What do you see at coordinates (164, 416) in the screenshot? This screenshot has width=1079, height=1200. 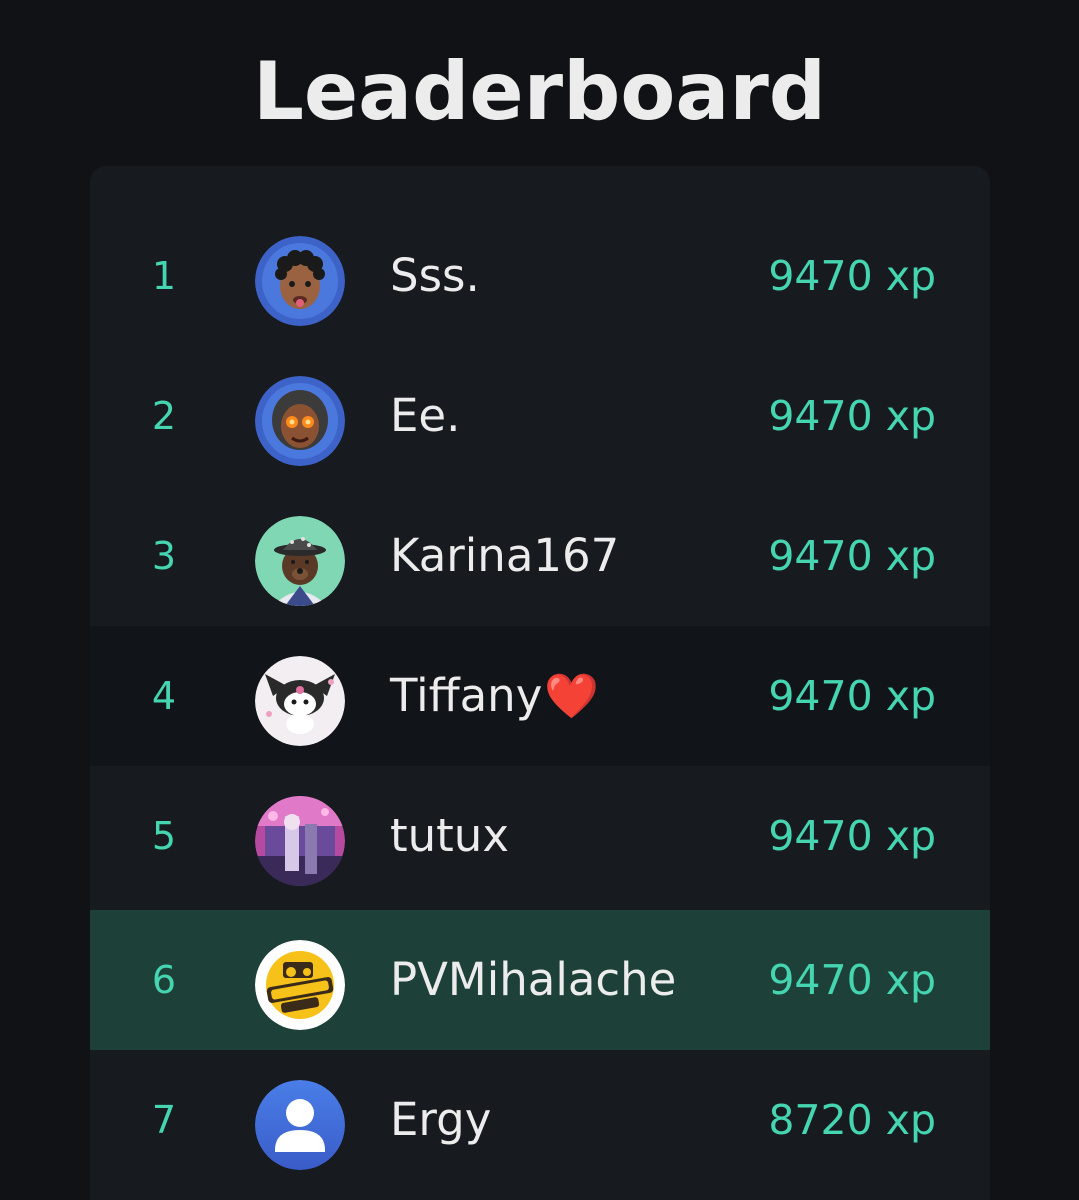 I see `rank-number: 2` at bounding box center [164, 416].